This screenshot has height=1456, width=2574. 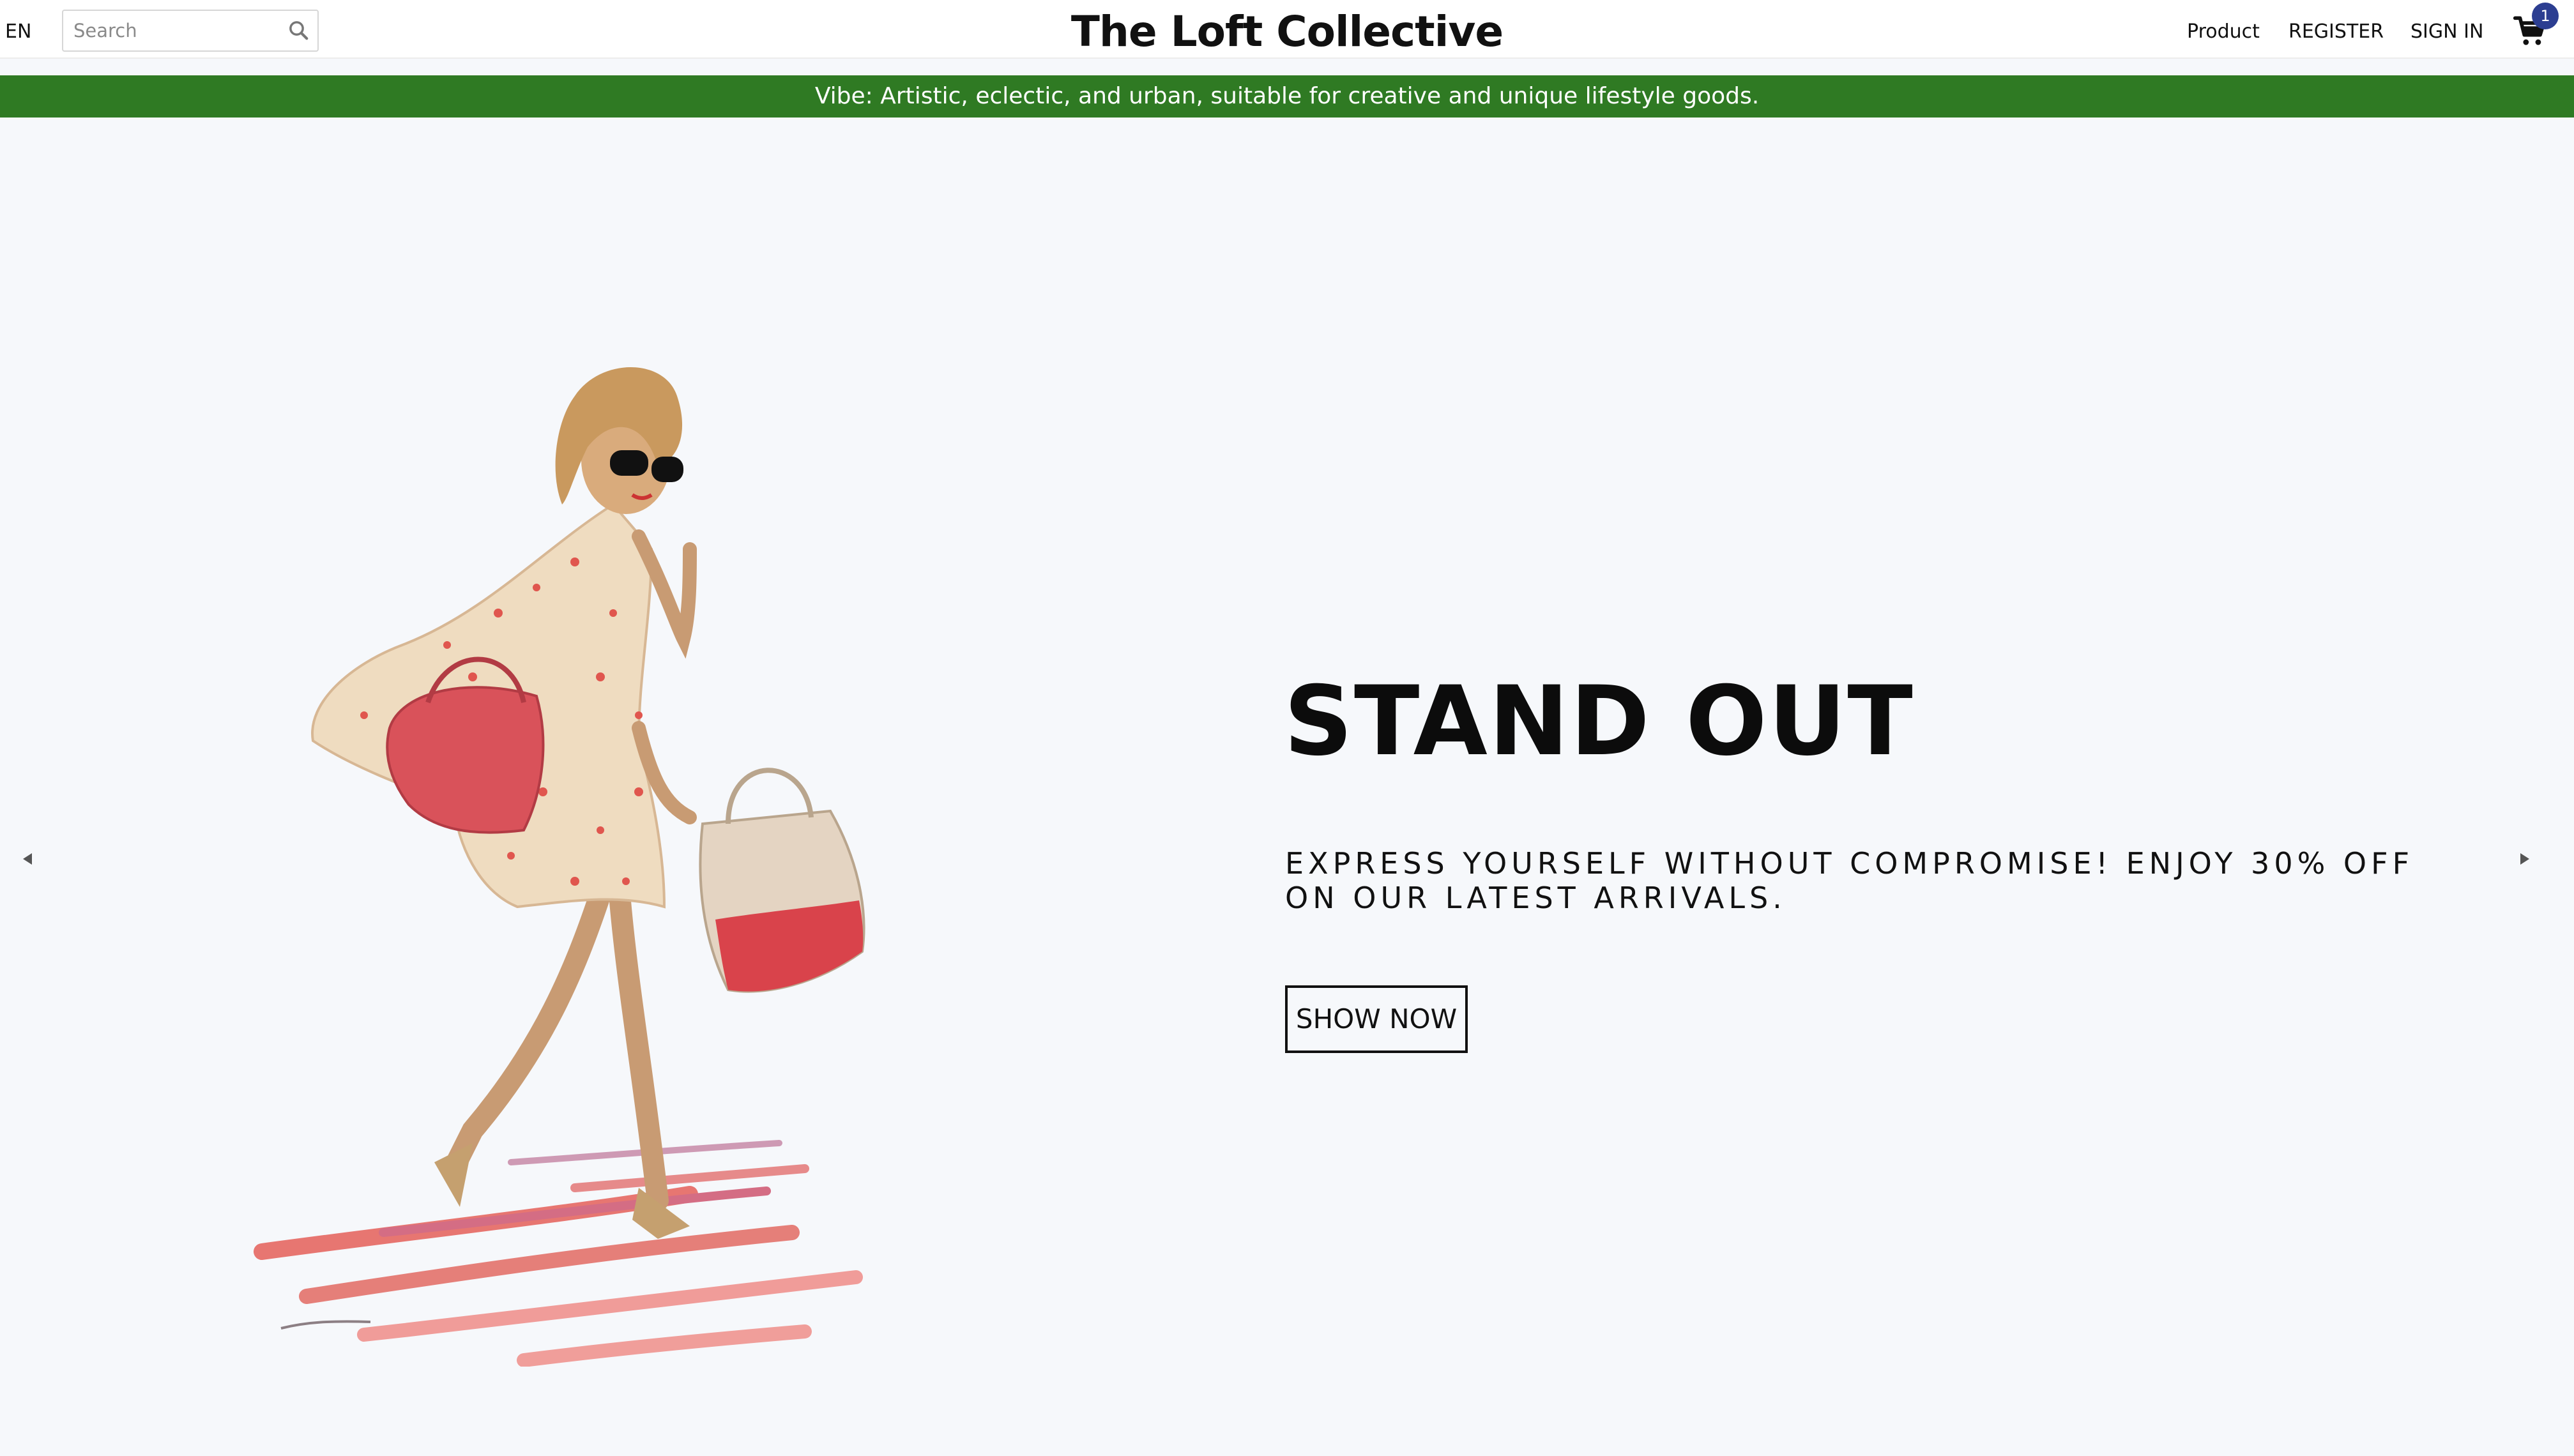 What do you see at coordinates (165, 30) in the screenshot?
I see `search-input` at bounding box center [165, 30].